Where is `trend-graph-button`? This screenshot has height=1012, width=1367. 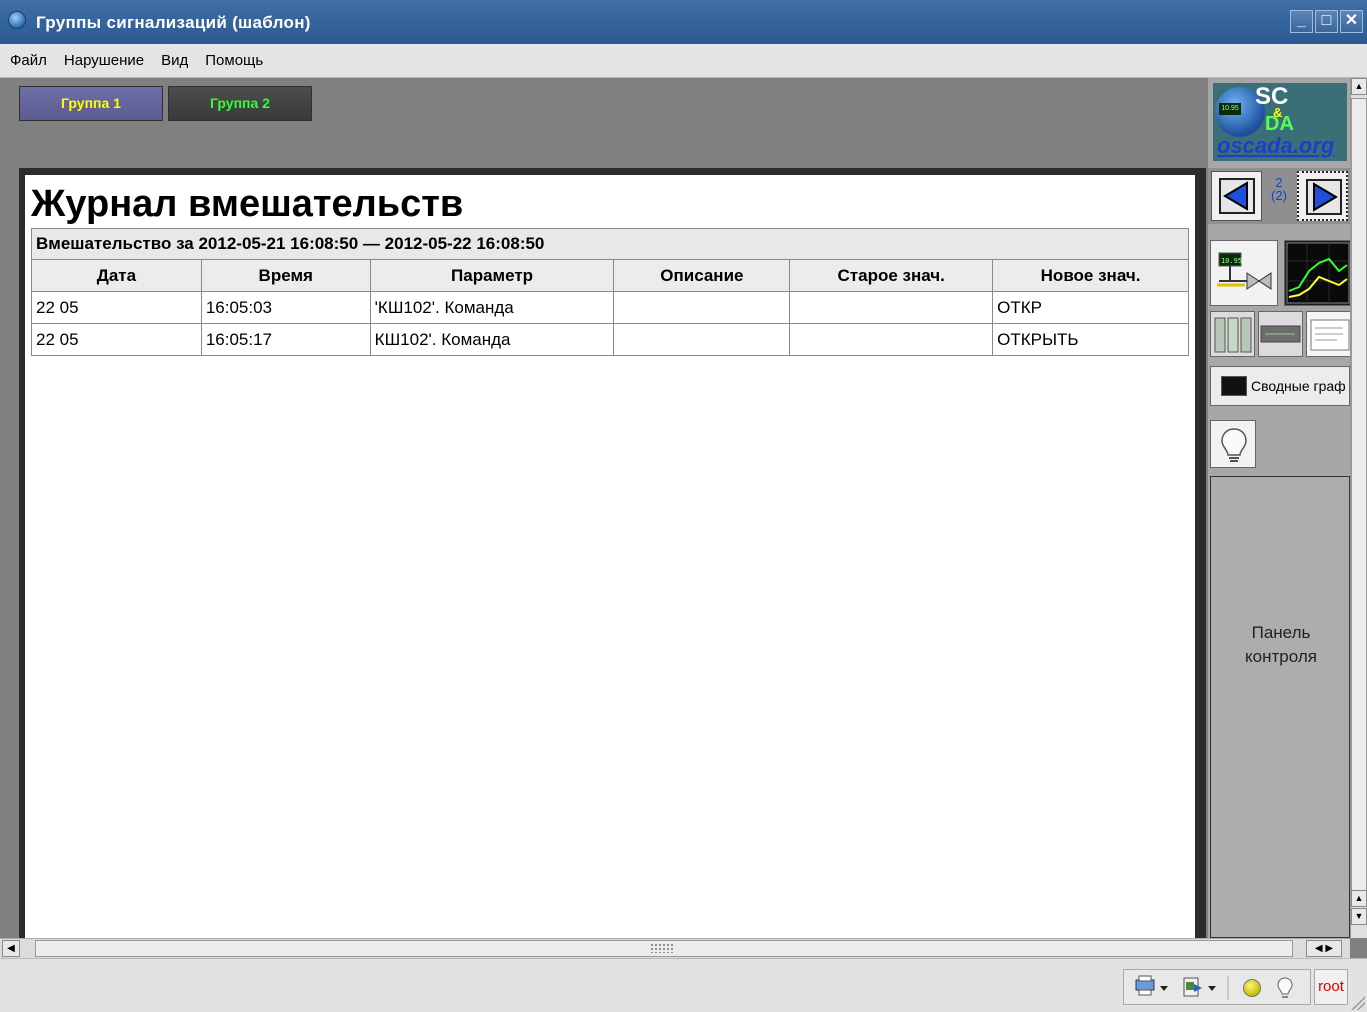 trend-graph-button is located at coordinates (1318, 273).